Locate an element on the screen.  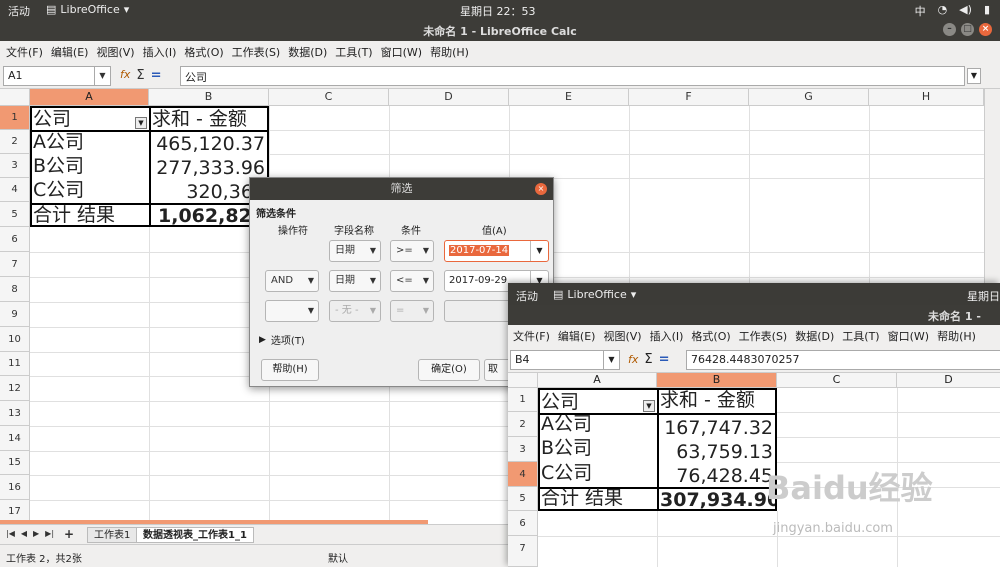
cell-a2-2: A公司 is located at coordinates (598, 424).